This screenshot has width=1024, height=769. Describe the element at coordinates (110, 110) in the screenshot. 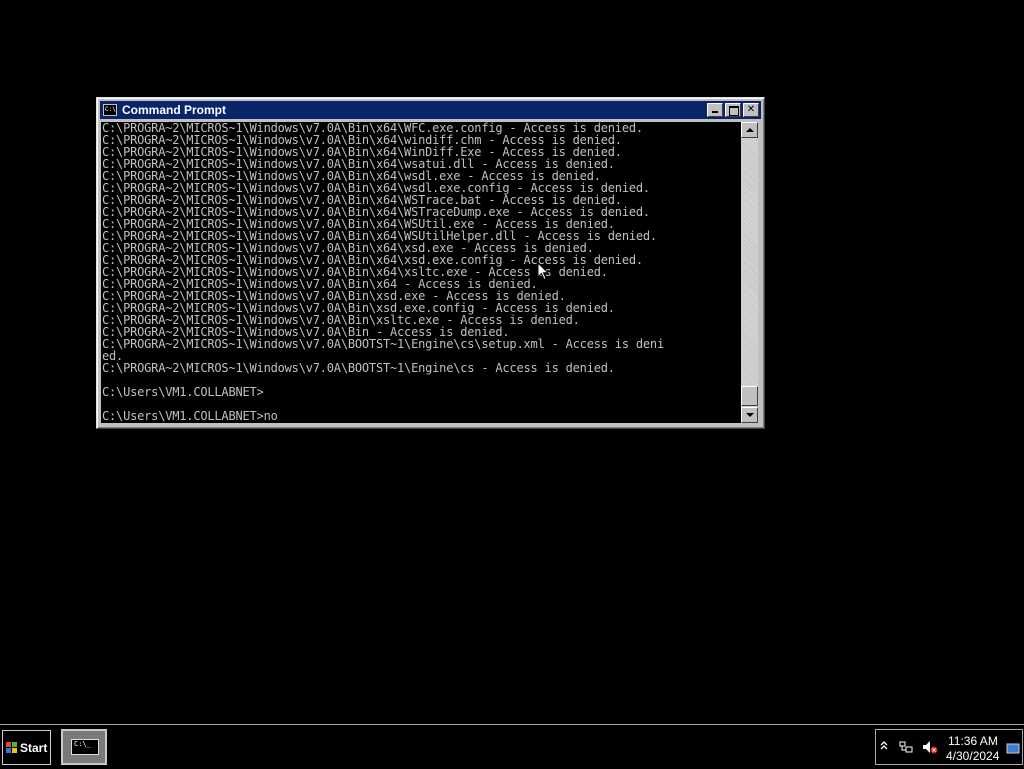

I see `cmd-icon: C:\` at that location.